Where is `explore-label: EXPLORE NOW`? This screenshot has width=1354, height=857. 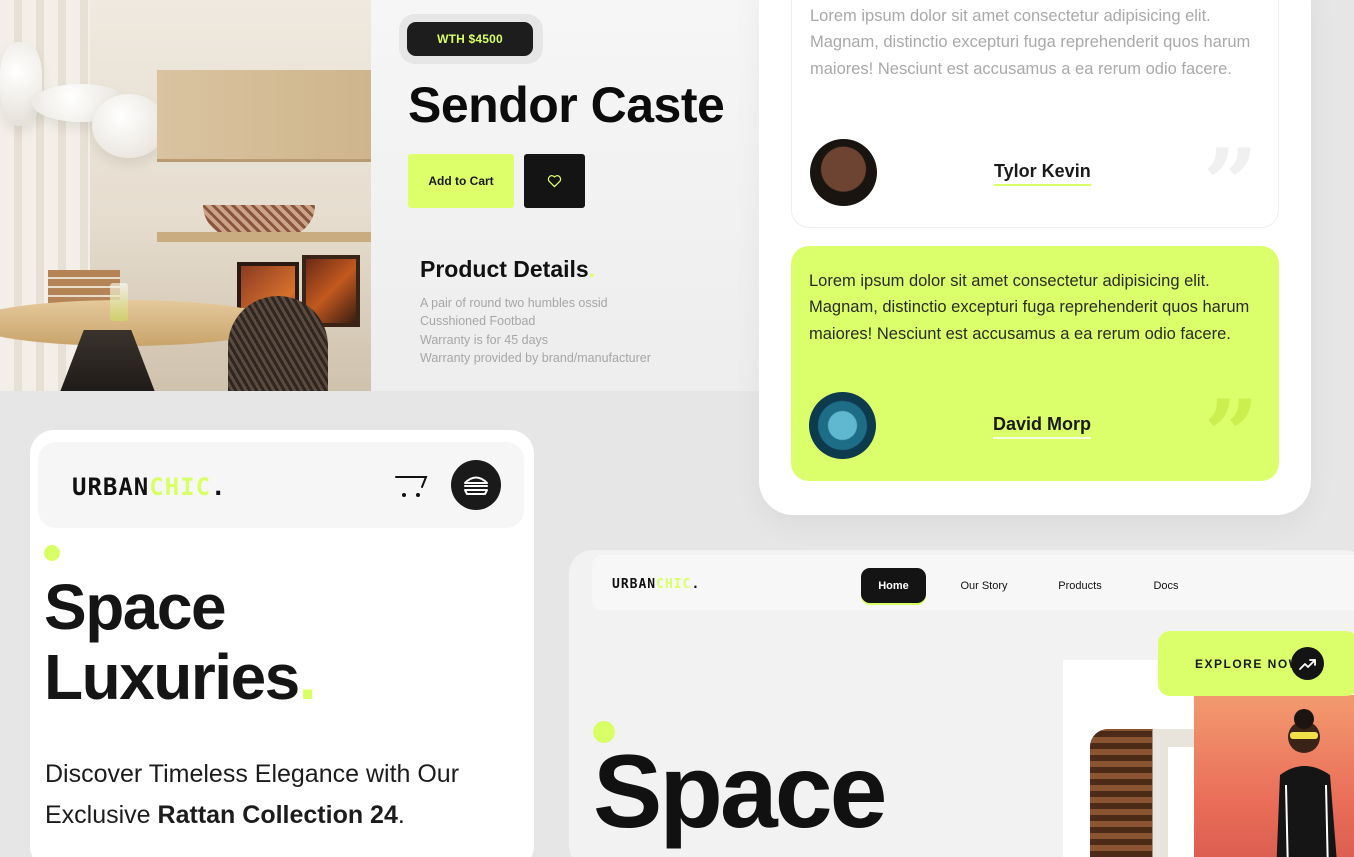 explore-label: EXPLORE NOW is located at coordinates (1248, 663).